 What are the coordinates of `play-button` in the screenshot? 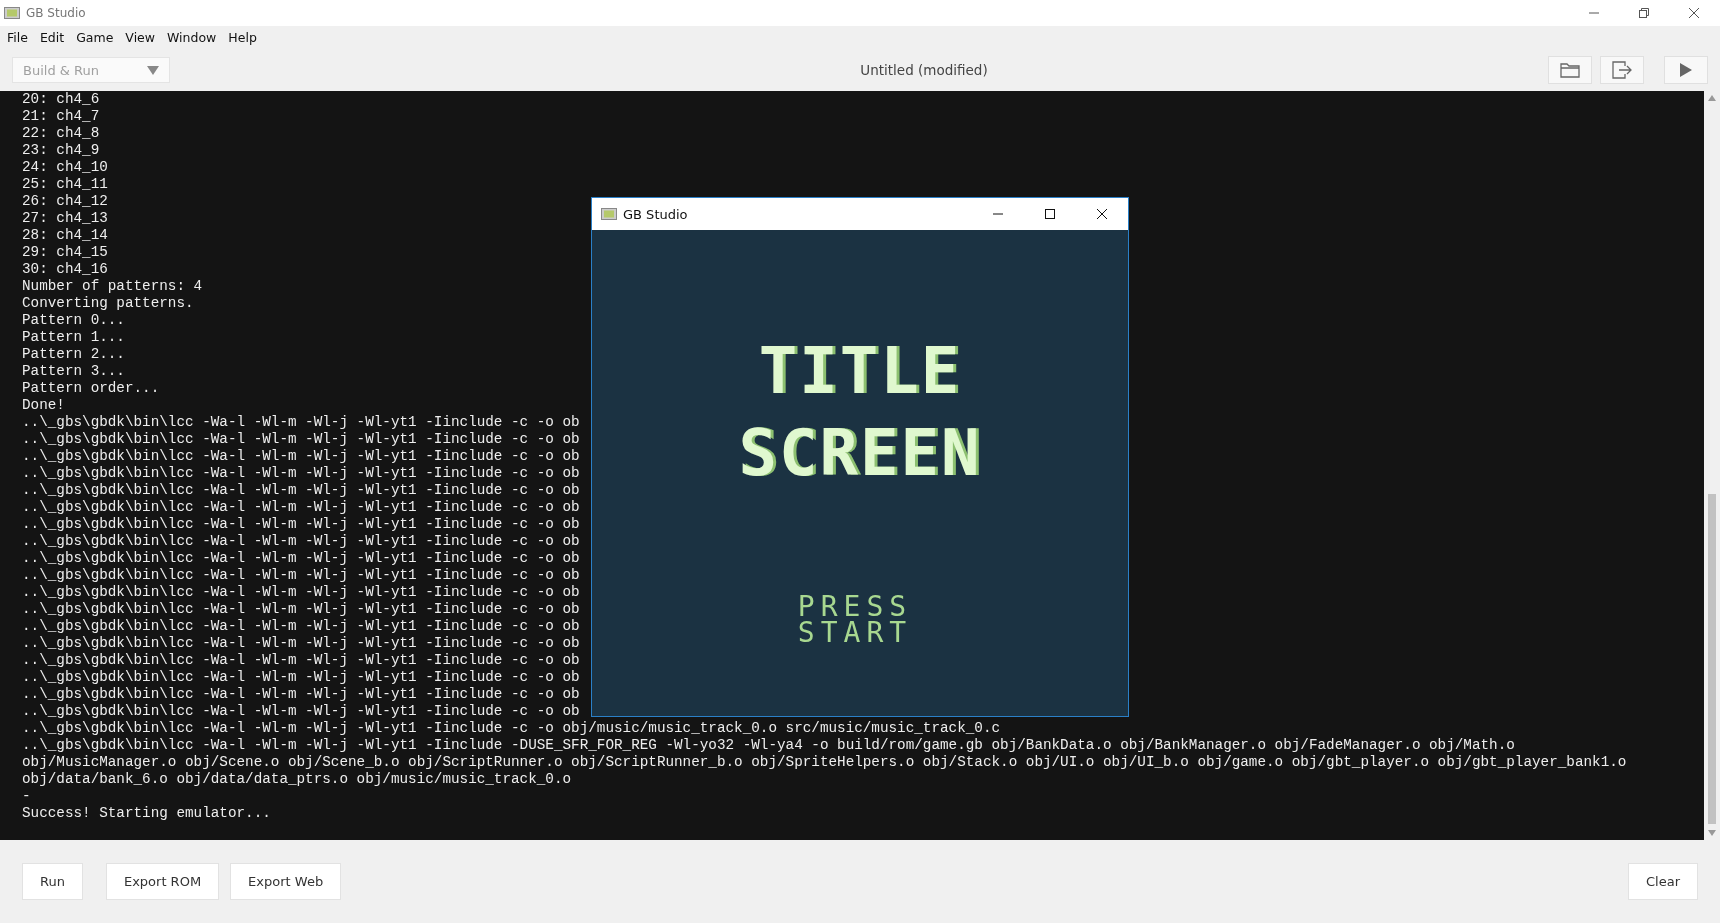 It's located at (1686, 70).